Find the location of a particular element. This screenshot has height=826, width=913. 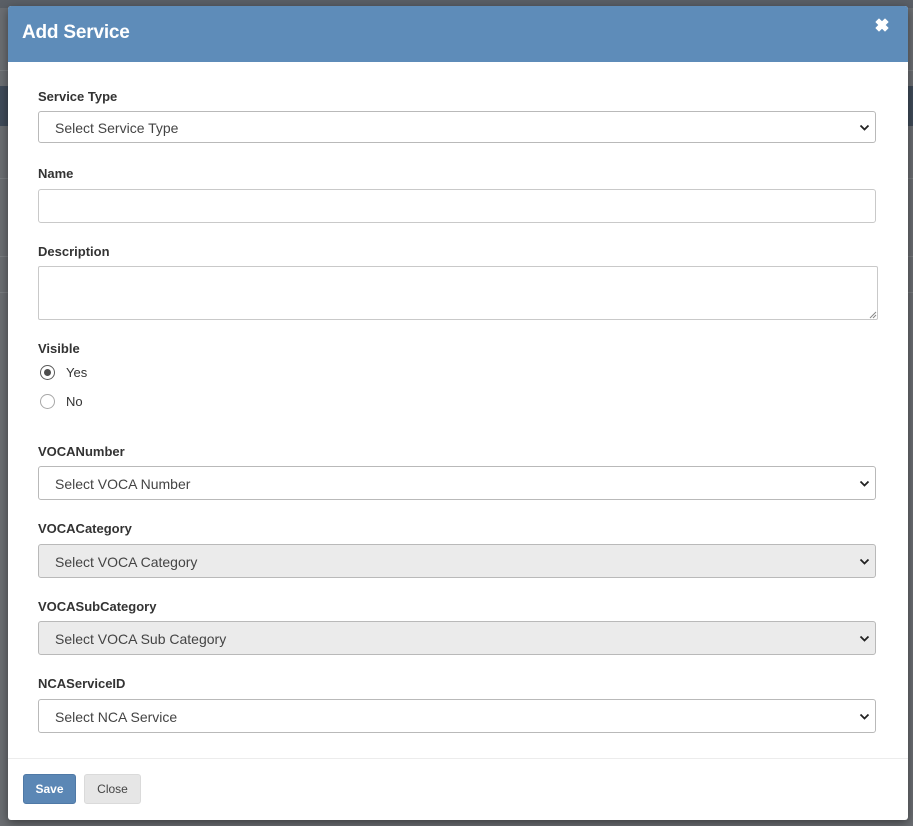

radio-no is located at coordinates (47, 401).